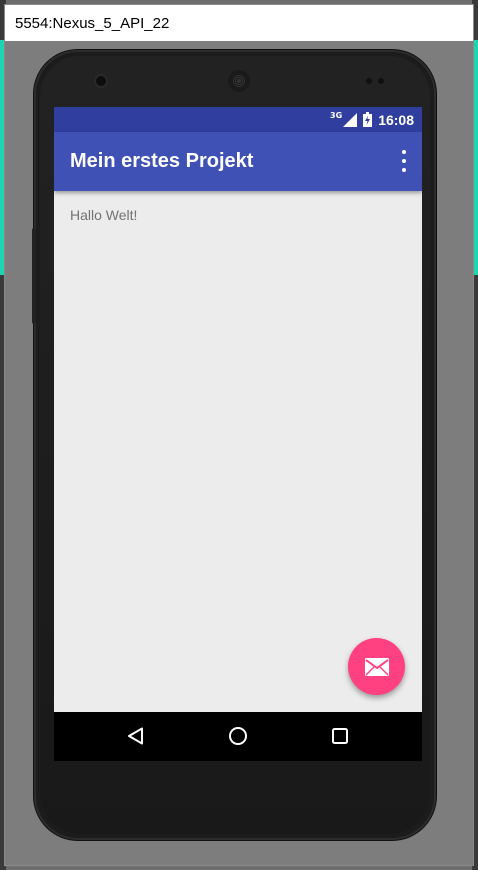  What do you see at coordinates (104, 215) in the screenshot?
I see `hello-world-text: Hallo Welt!` at bounding box center [104, 215].